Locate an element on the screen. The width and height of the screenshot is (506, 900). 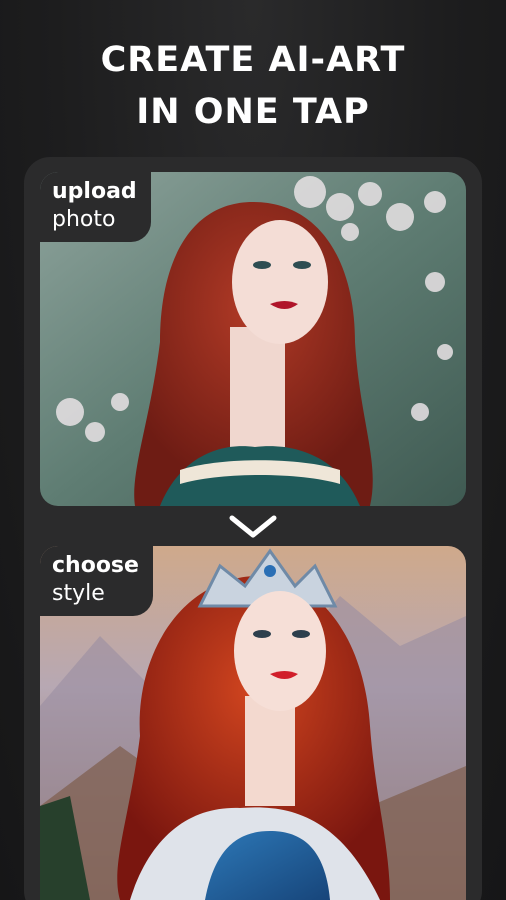
chevron-down-icon is located at coordinates (253, 526).